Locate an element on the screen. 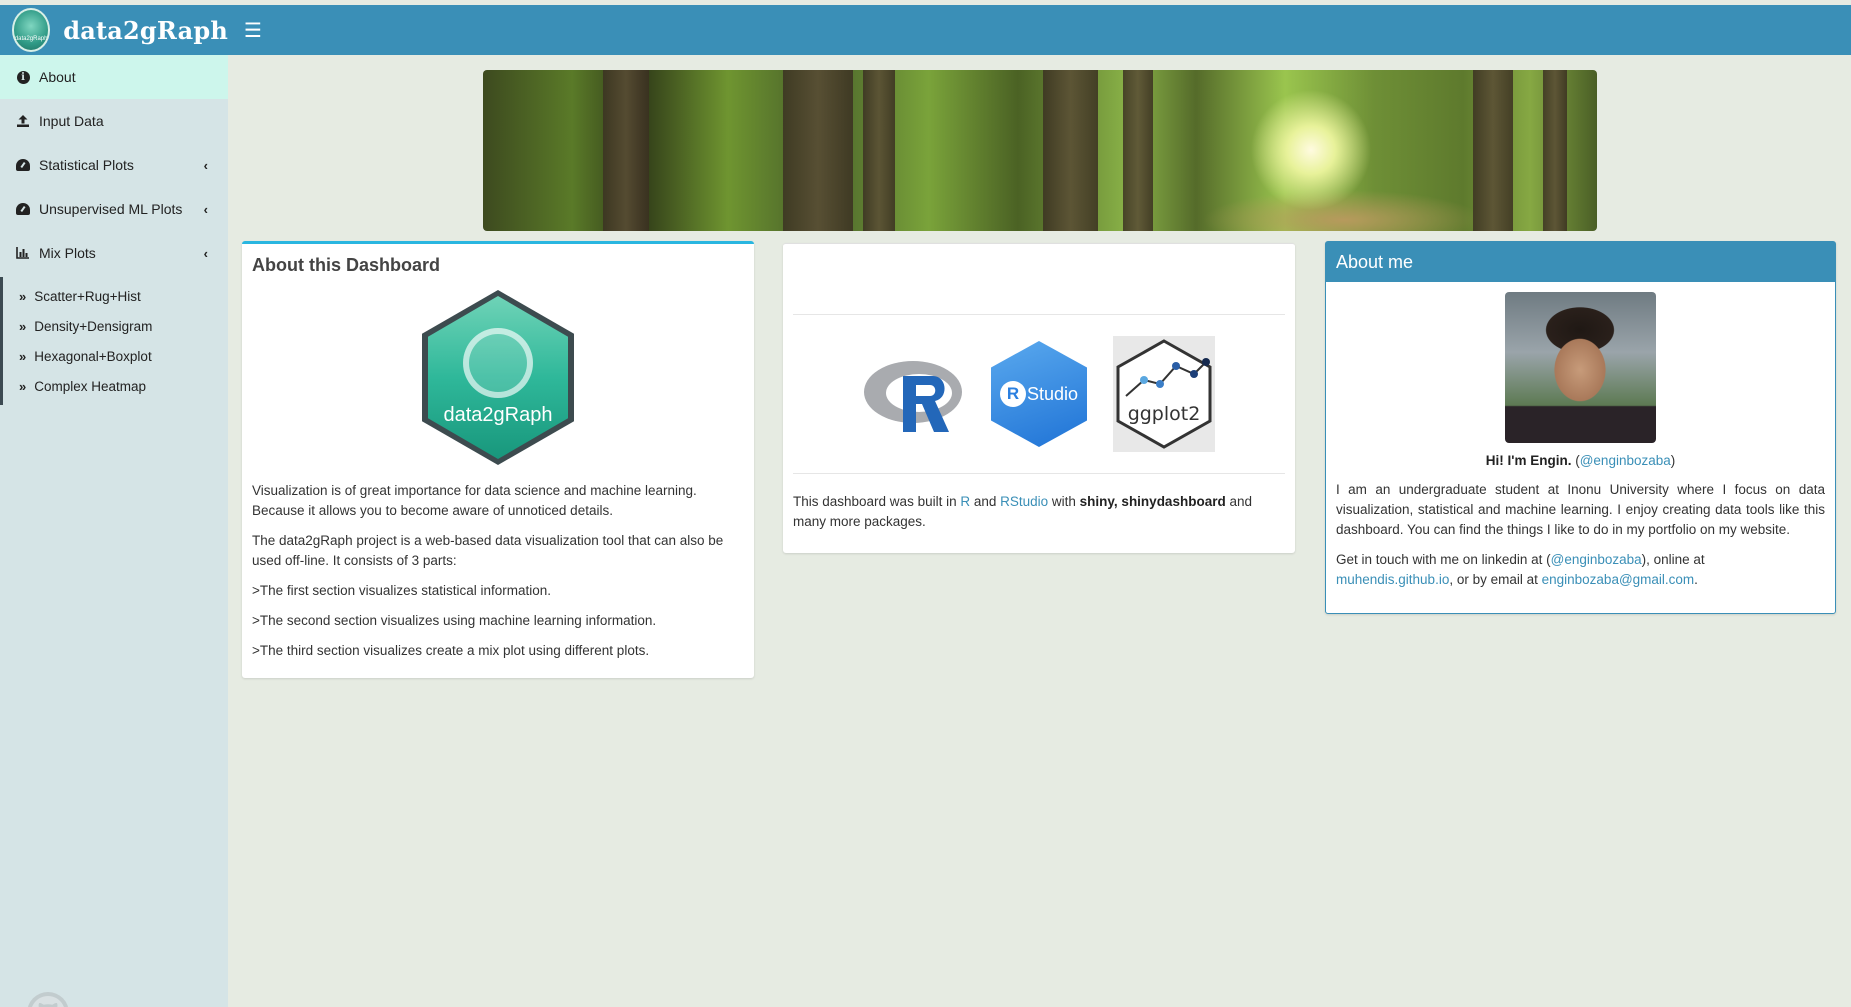  submenu-item-density-densigram: » Density+Densigram is located at coordinates (115, 326).